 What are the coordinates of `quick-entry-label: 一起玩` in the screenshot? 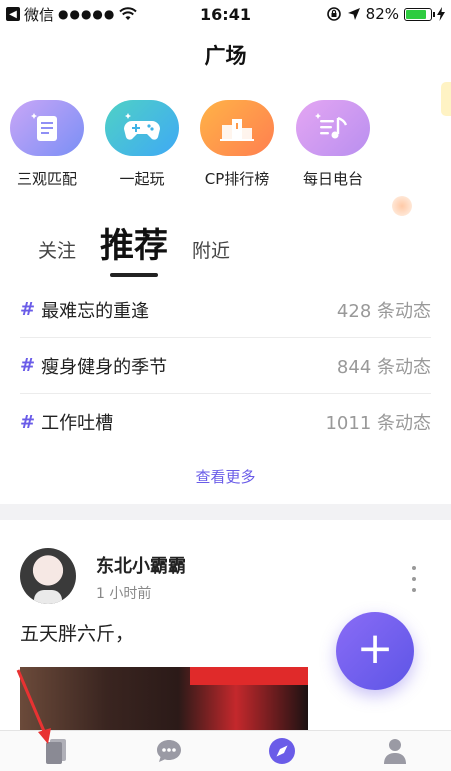 It's located at (142, 179).